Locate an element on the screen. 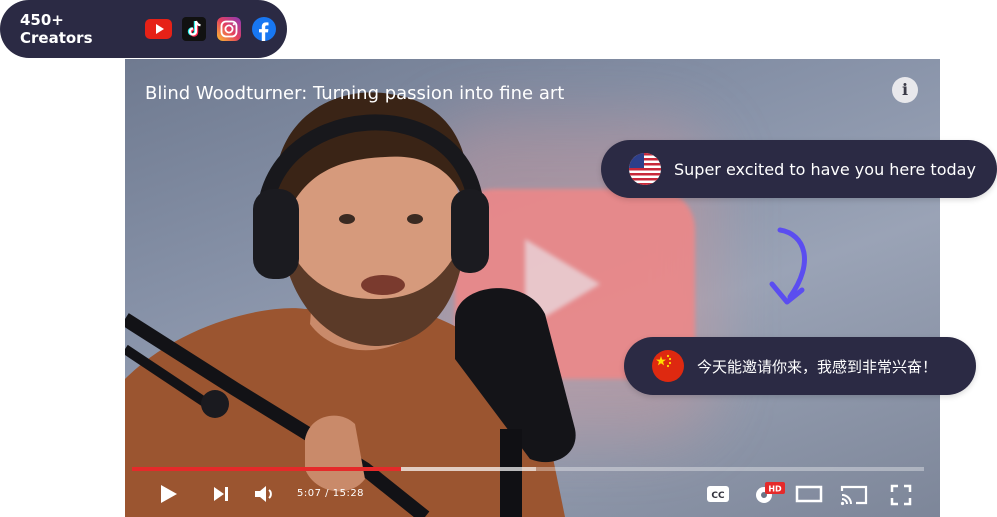  translated-caption-bubble: 今天能邀请你来，我感到非常兴奋！ is located at coordinates (800, 366).